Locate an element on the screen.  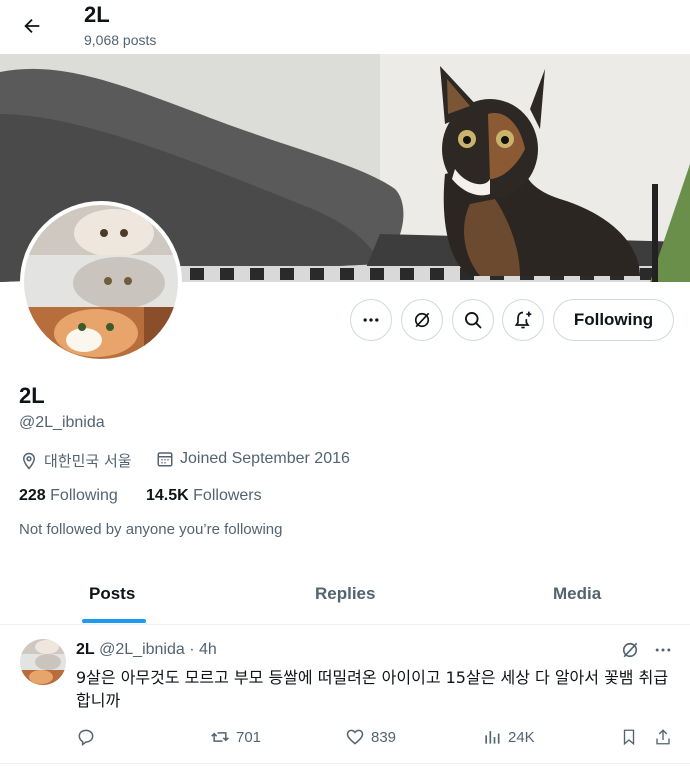
joined-date: Joined September 2016 is located at coordinates (253, 459).